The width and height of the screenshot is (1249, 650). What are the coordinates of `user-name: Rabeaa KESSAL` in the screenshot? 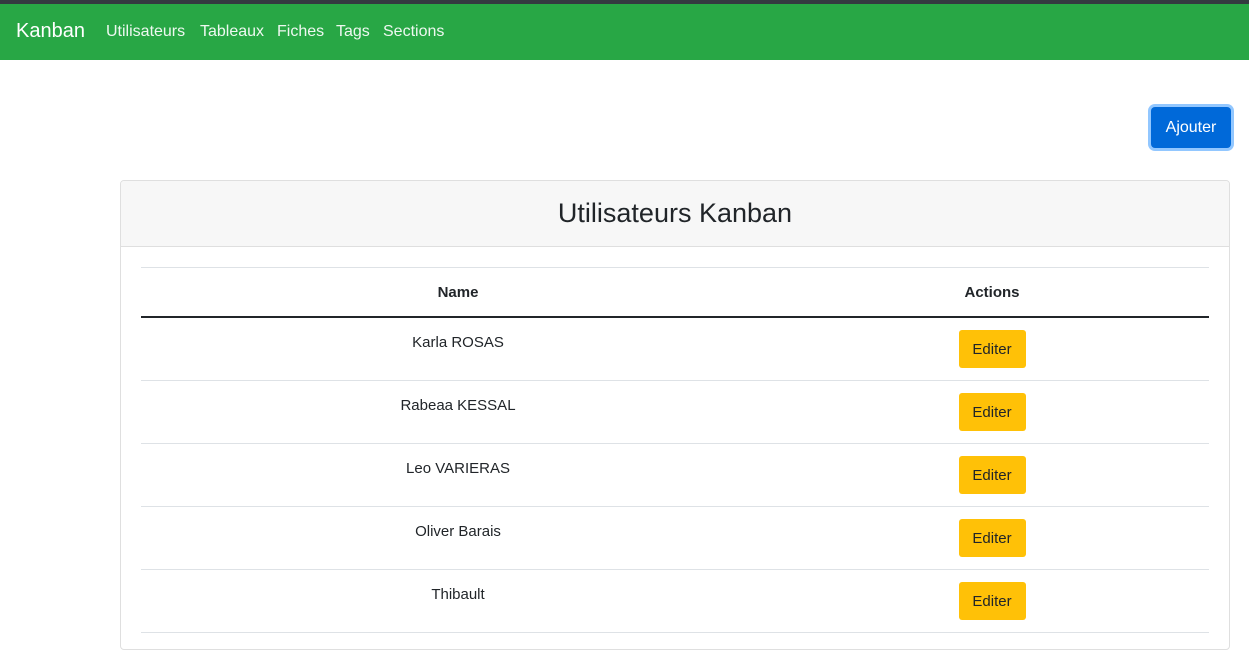 It's located at (458, 405).